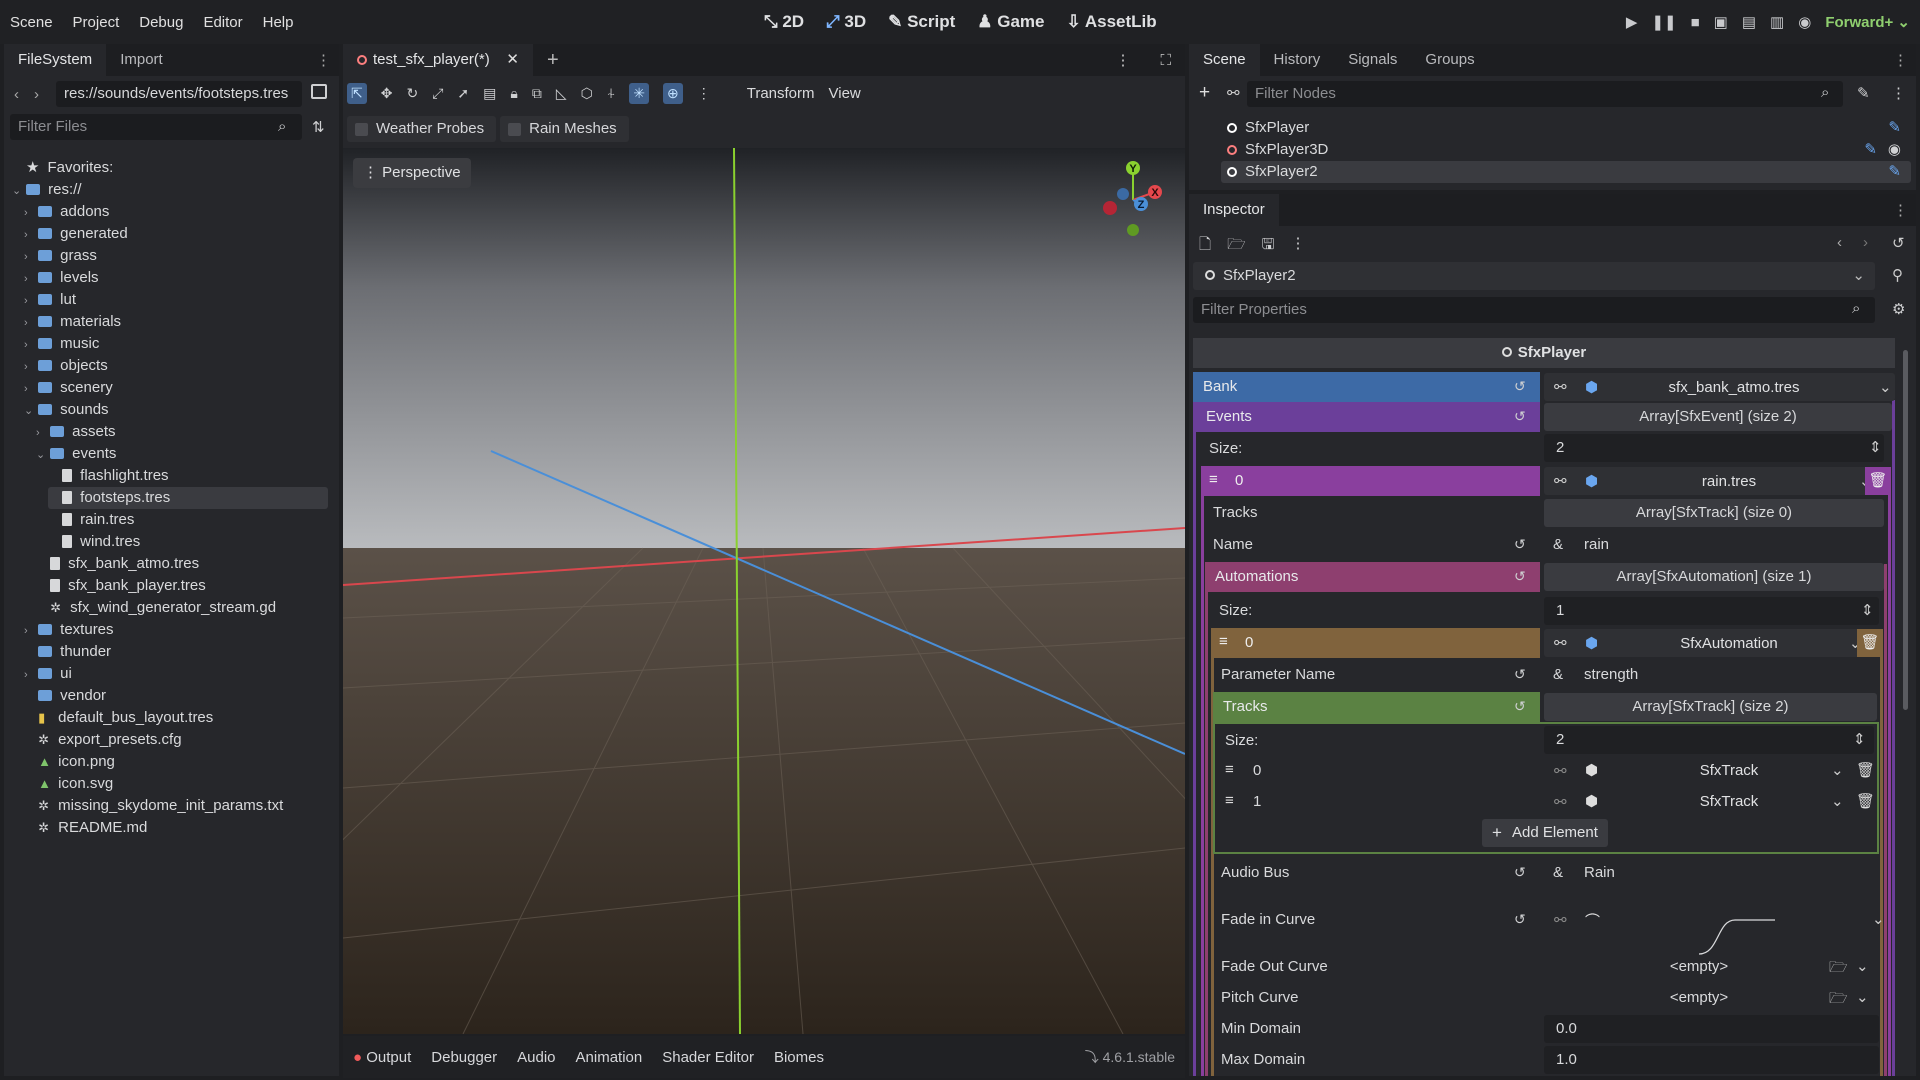 The width and height of the screenshot is (1920, 1080). I want to click on object-selector: SfxPlayer2 ⌄, so click(1534, 276).